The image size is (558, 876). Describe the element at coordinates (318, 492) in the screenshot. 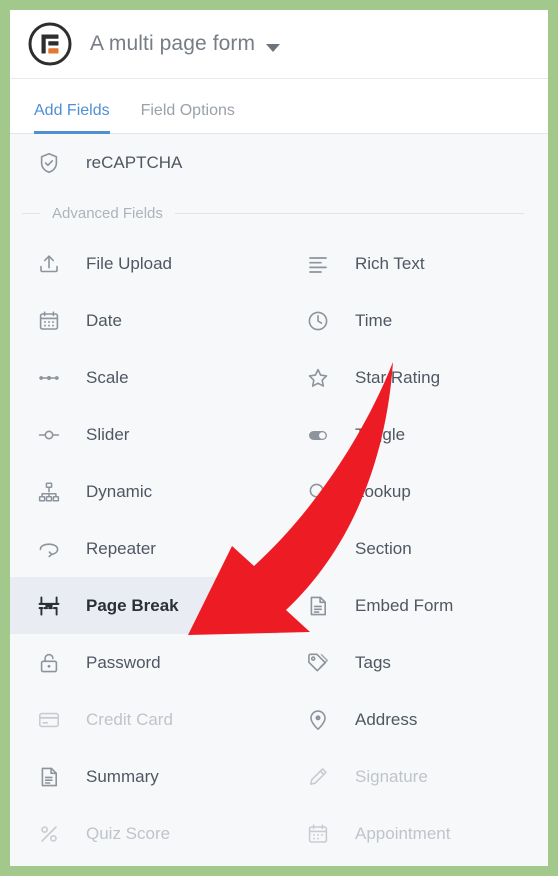

I see `lookup-icon` at that location.